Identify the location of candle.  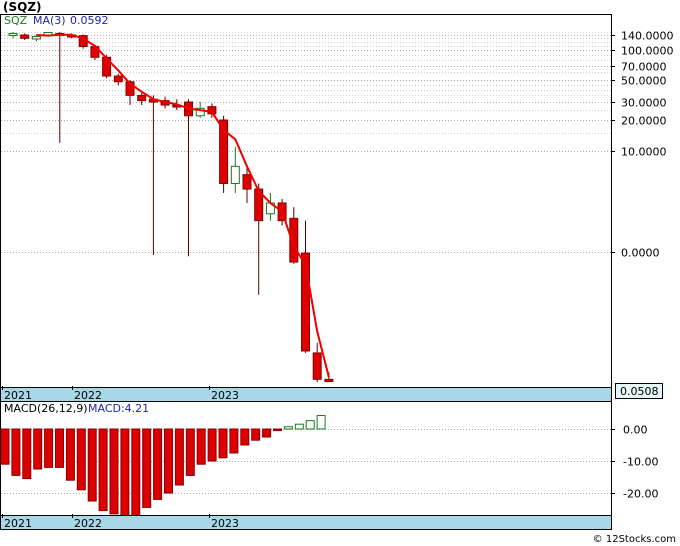
(83, 41).